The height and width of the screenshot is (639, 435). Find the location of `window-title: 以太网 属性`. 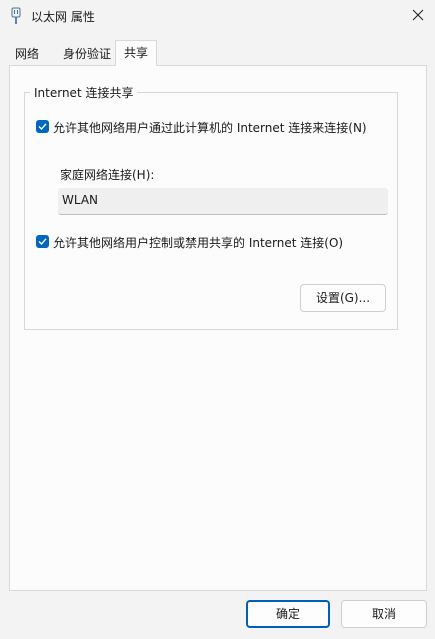

window-title: 以太网 属性 is located at coordinates (63, 17).